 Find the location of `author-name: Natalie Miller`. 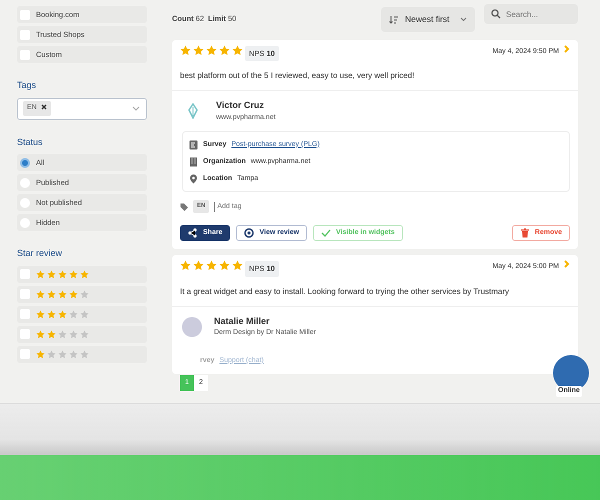

author-name: Natalie Miller is located at coordinates (242, 321).